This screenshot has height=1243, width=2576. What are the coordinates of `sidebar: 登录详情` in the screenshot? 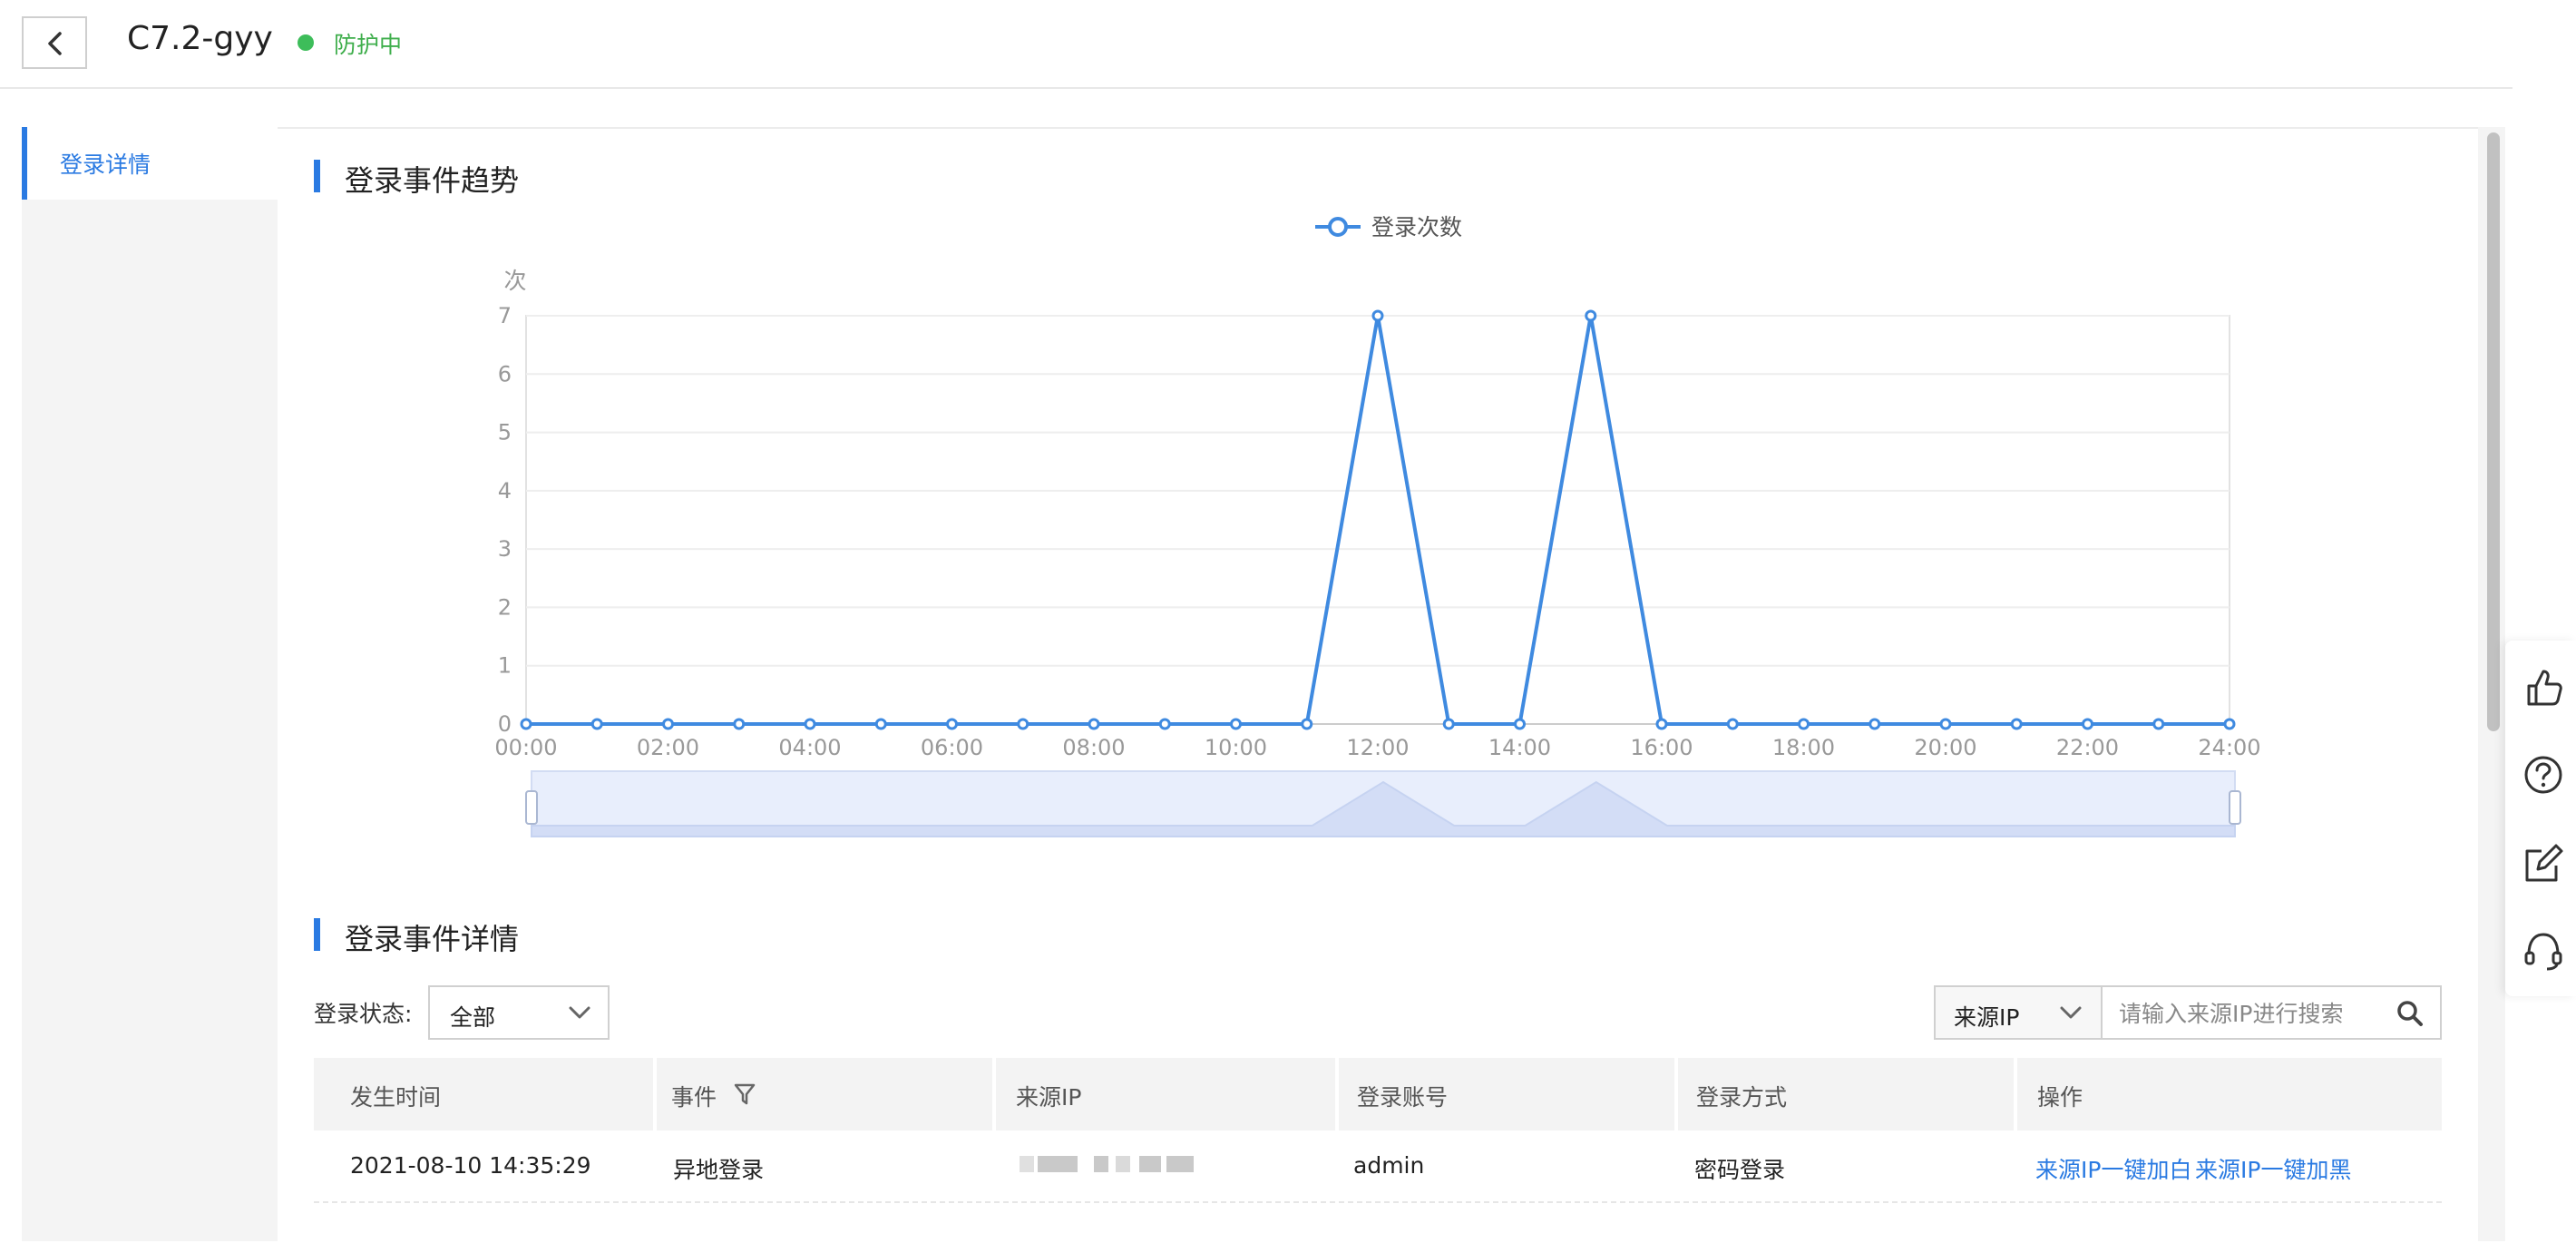 It's located at (150, 684).